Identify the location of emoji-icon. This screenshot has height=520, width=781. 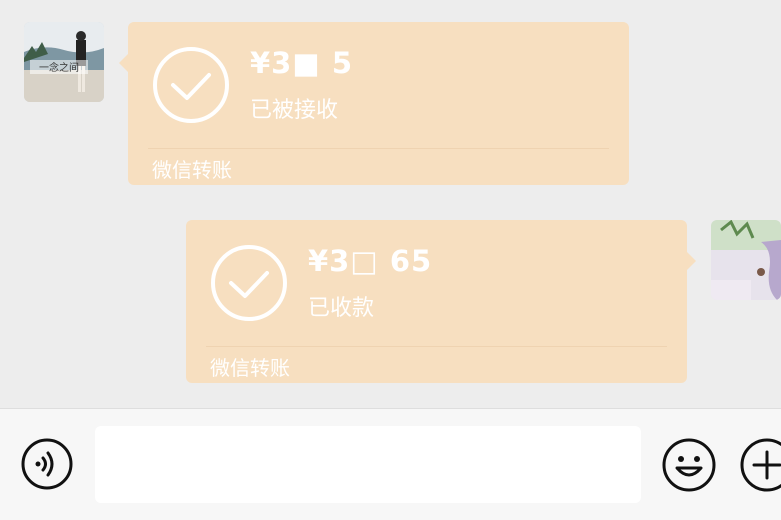
(689, 465).